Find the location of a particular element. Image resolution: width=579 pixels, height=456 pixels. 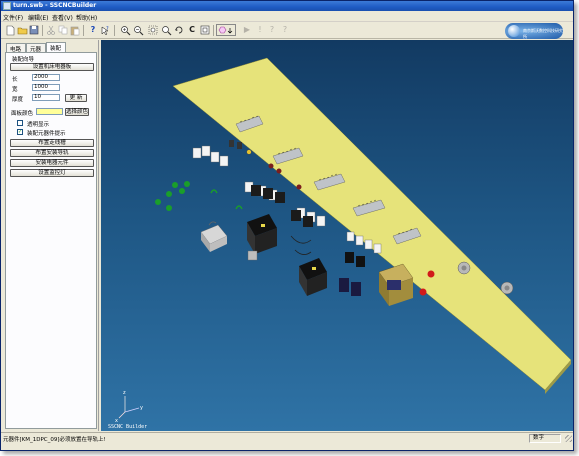

viewport-caption: SSCNC Builder is located at coordinates (128, 427).